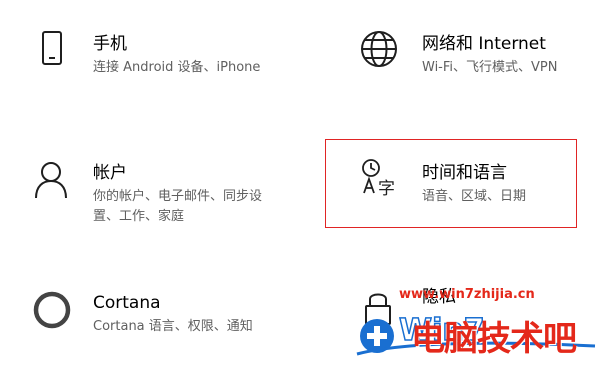 The height and width of the screenshot is (365, 600). Describe the element at coordinates (386, 188) in the screenshot. I see `svg-text: 字` at that location.